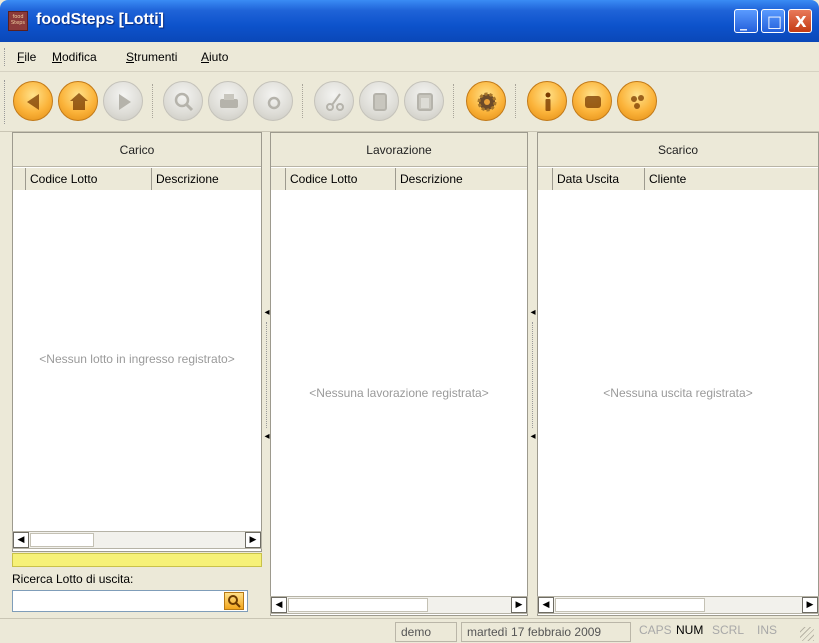 This screenshot has width=819, height=643. What do you see at coordinates (151, 57) in the screenshot?
I see `menu-strumenti: Strumenti` at bounding box center [151, 57].